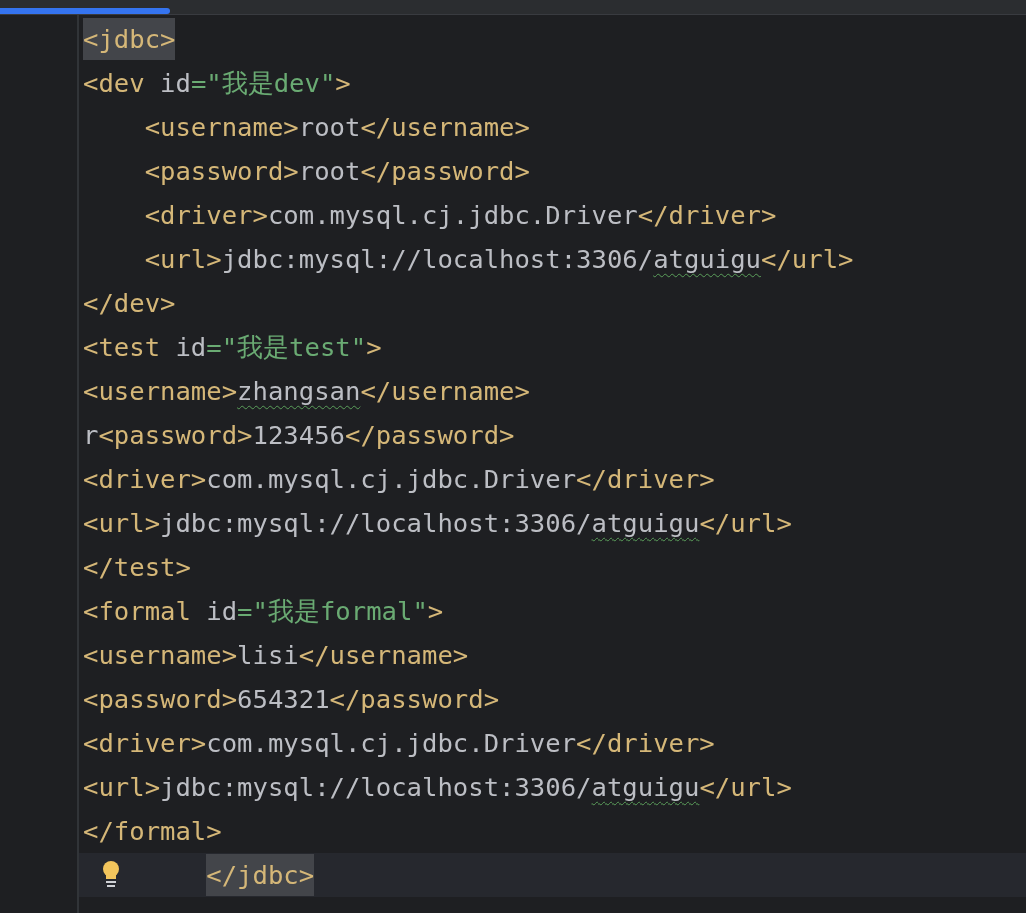 The width and height of the screenshot is (1026, 913). Describe the element at coordinates (129, 39) in the screenshot. I see `xml-tag: <jdbc>` at that location.